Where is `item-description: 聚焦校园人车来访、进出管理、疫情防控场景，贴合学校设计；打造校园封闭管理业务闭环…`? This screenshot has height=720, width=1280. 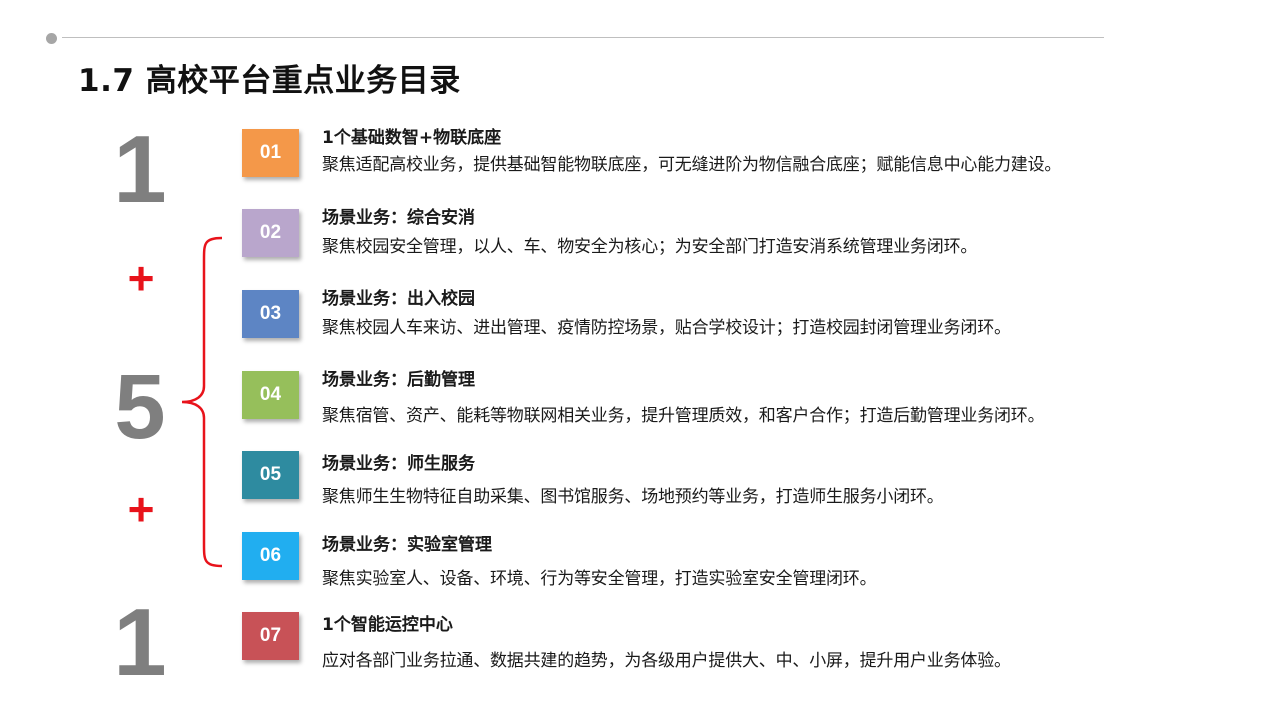
item-description: 聚焦校园人车来访、进出管理、疫情防控场景，贴合学校设计；打造校园封闭管理业务闭环… is located at coordinates (666, 328).